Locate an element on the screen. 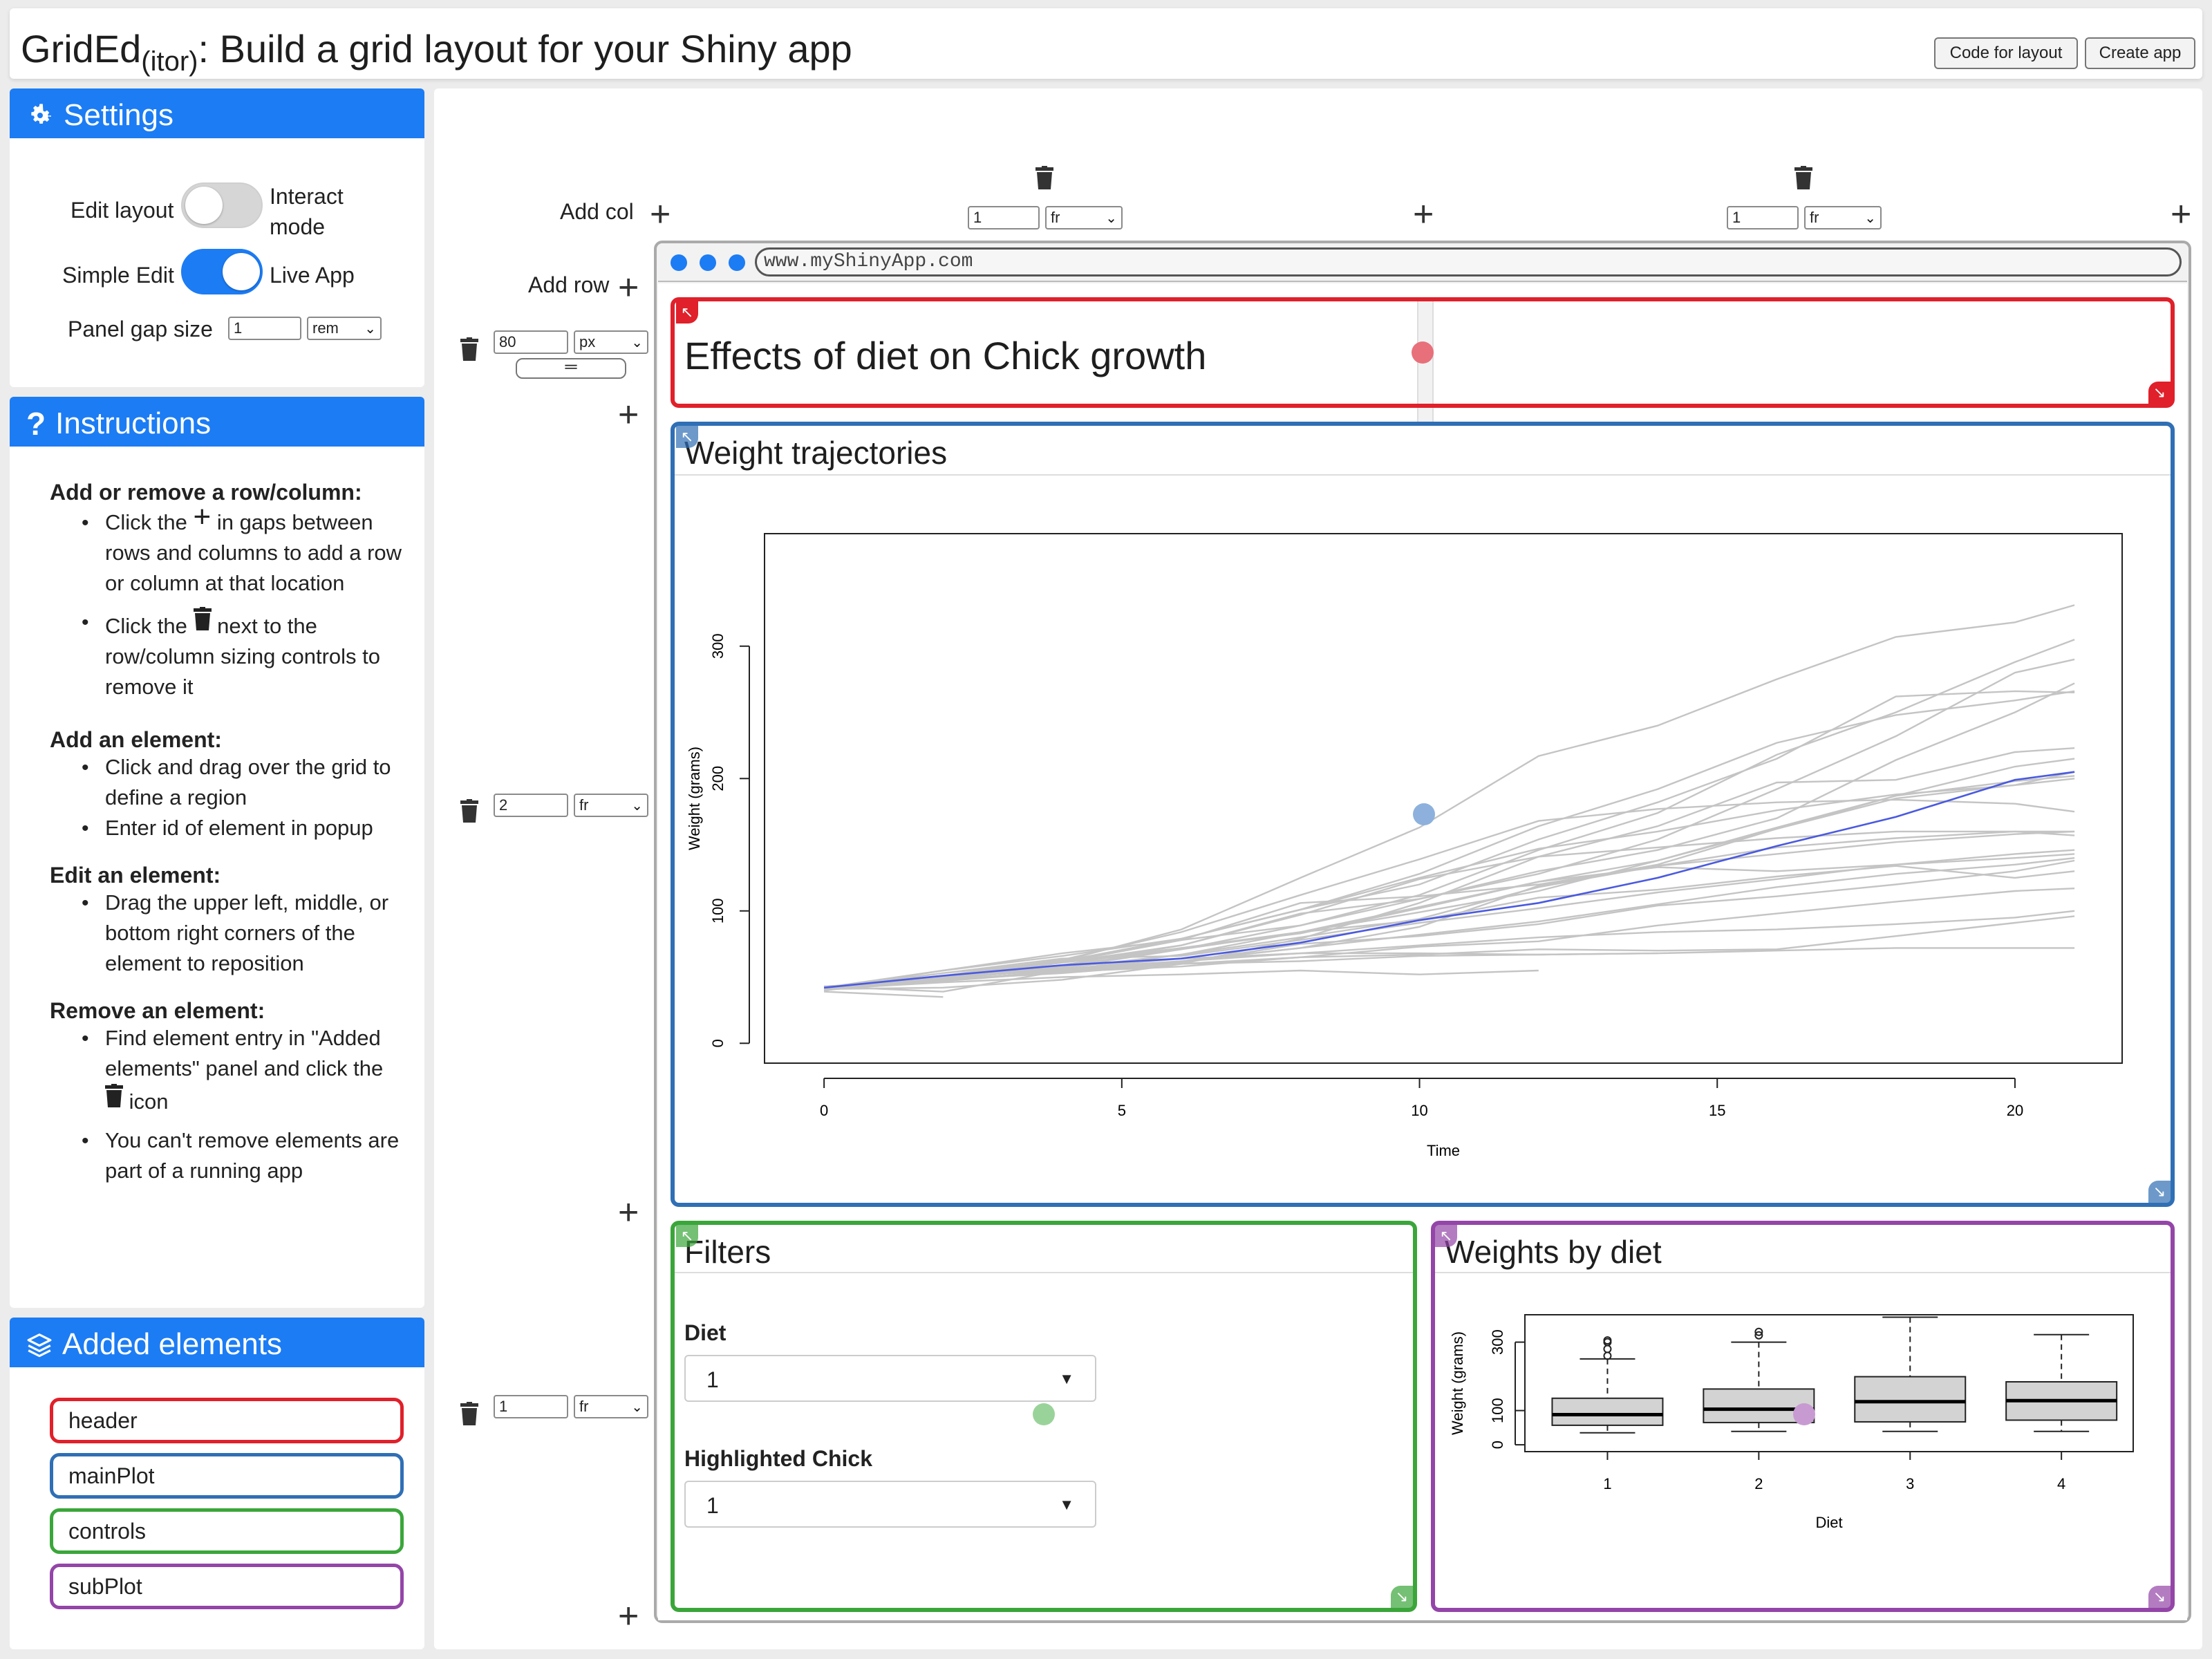 This screenshot has width=2212, height=1659. chevron-down-icon: ⌄ is located at coordinates (370, 329).